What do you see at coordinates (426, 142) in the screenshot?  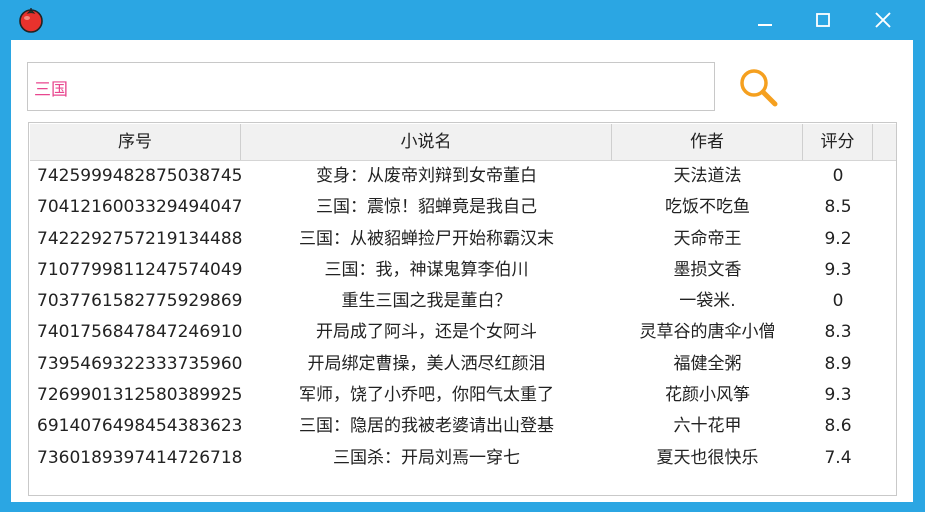 I see `column-header-title: 小说名` at bounding box center [426, 142].